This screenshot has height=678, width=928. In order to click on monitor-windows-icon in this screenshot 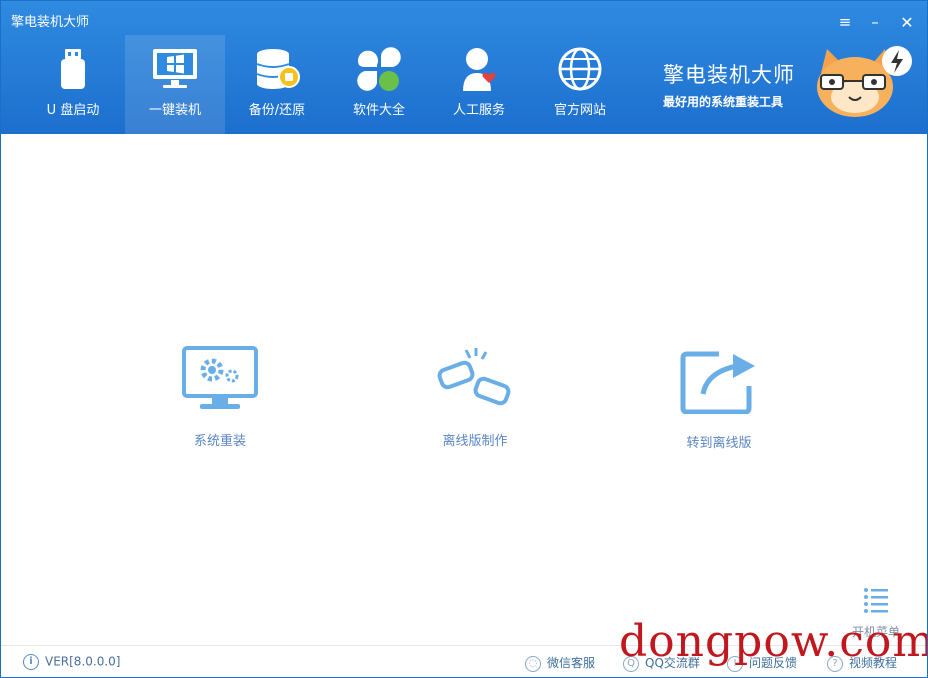, I will do `click(175, 68)`.